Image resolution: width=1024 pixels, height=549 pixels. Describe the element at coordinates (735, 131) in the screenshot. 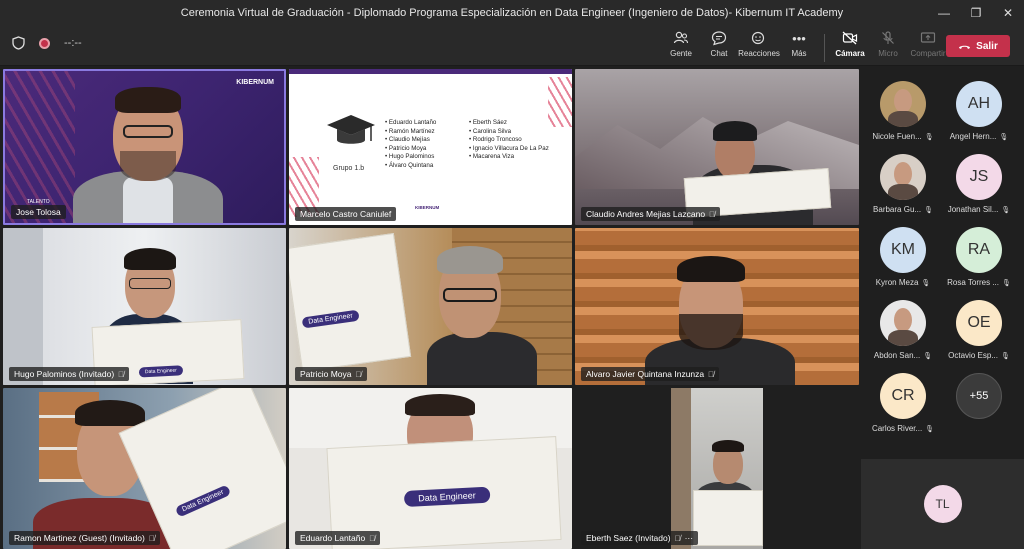

I see `beanie` at that location.